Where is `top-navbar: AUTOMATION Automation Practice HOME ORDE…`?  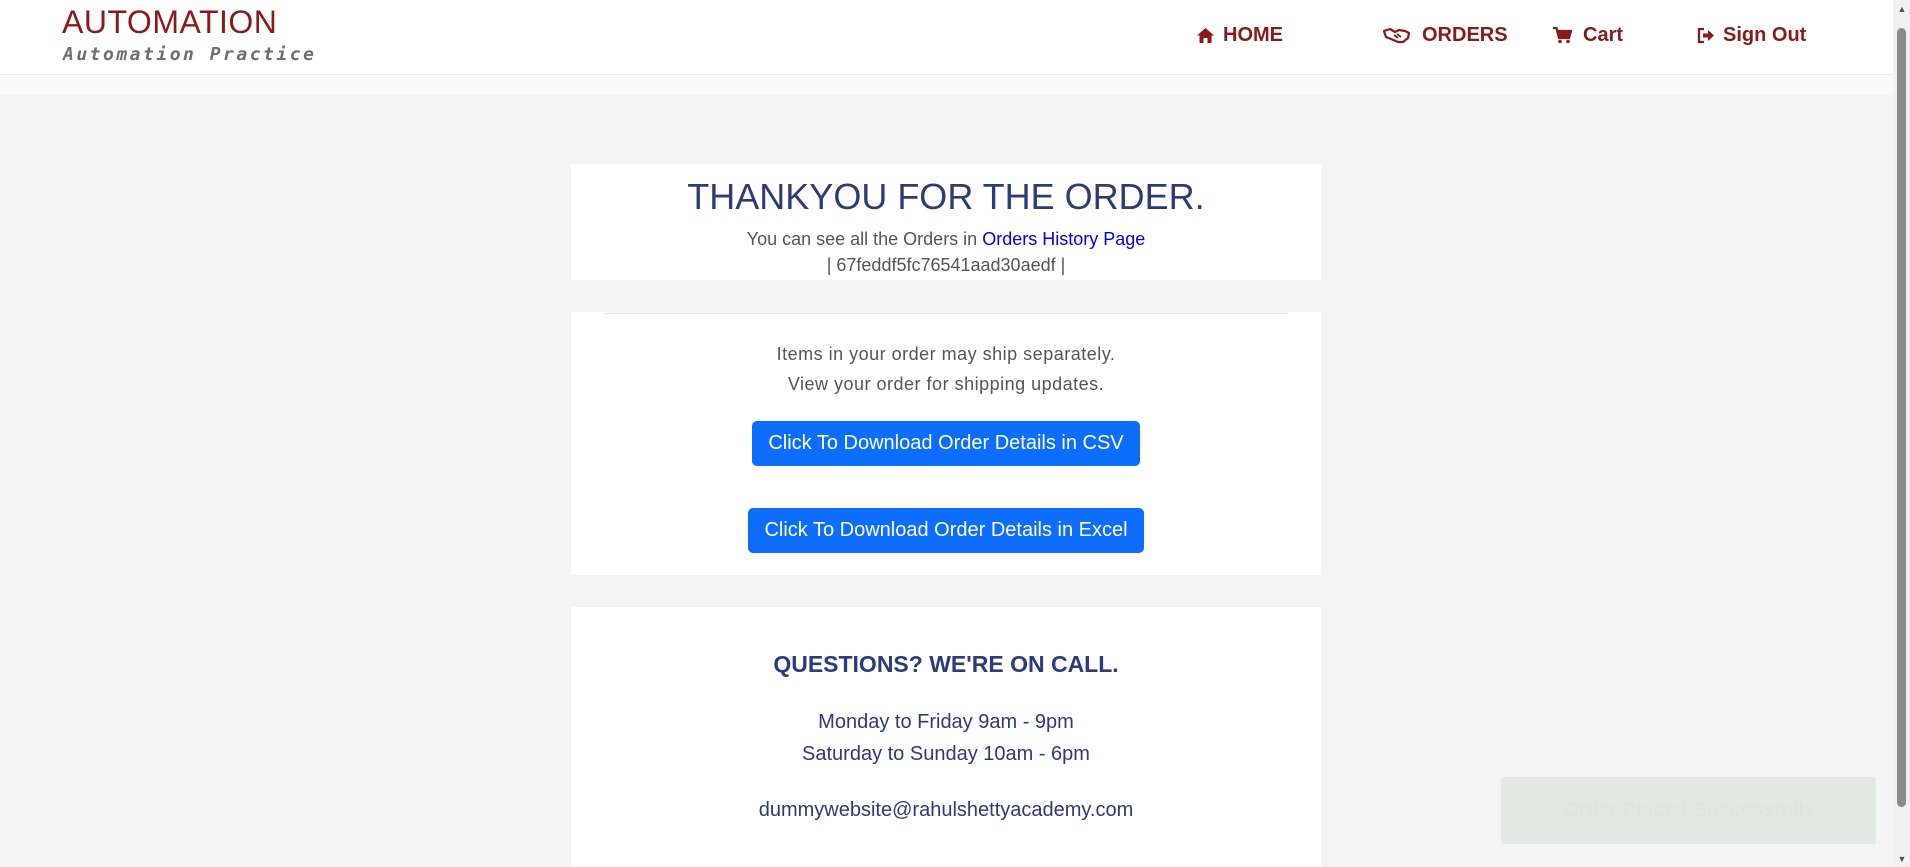
top-navbar: AUTOMATION Automation Practice HOME ORDE… is located at coordinates (946, 37).